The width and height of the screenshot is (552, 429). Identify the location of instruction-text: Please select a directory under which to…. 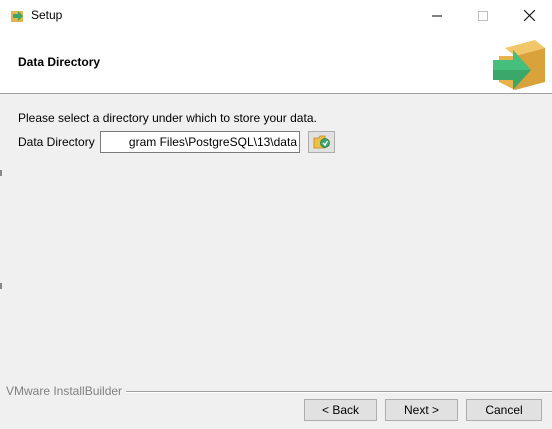
(167, 118).